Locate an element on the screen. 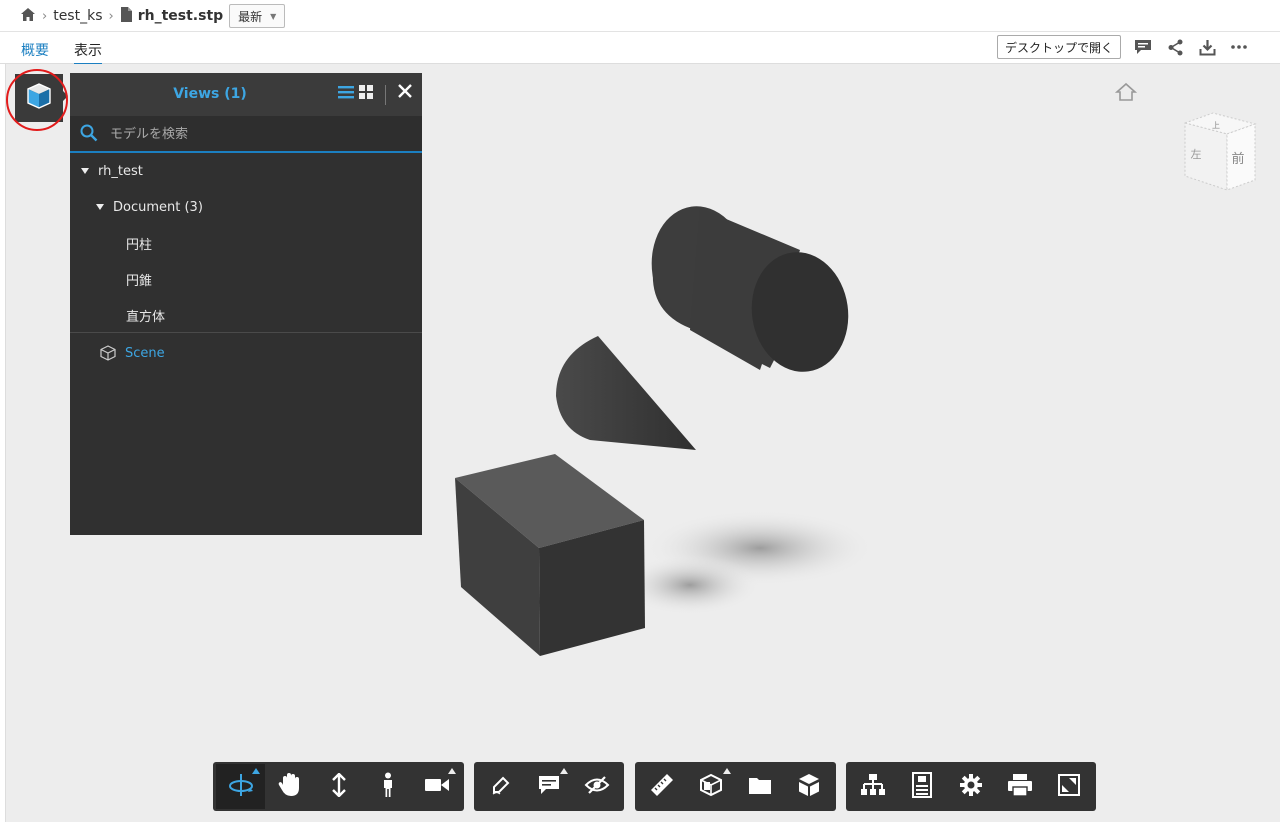  structure-icon is located at coordinates (873, 787).